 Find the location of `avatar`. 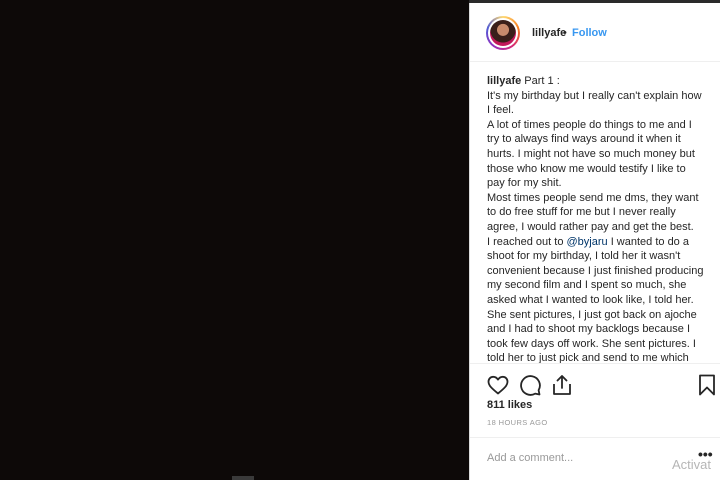

avatar is located at coordinates (503, 33).